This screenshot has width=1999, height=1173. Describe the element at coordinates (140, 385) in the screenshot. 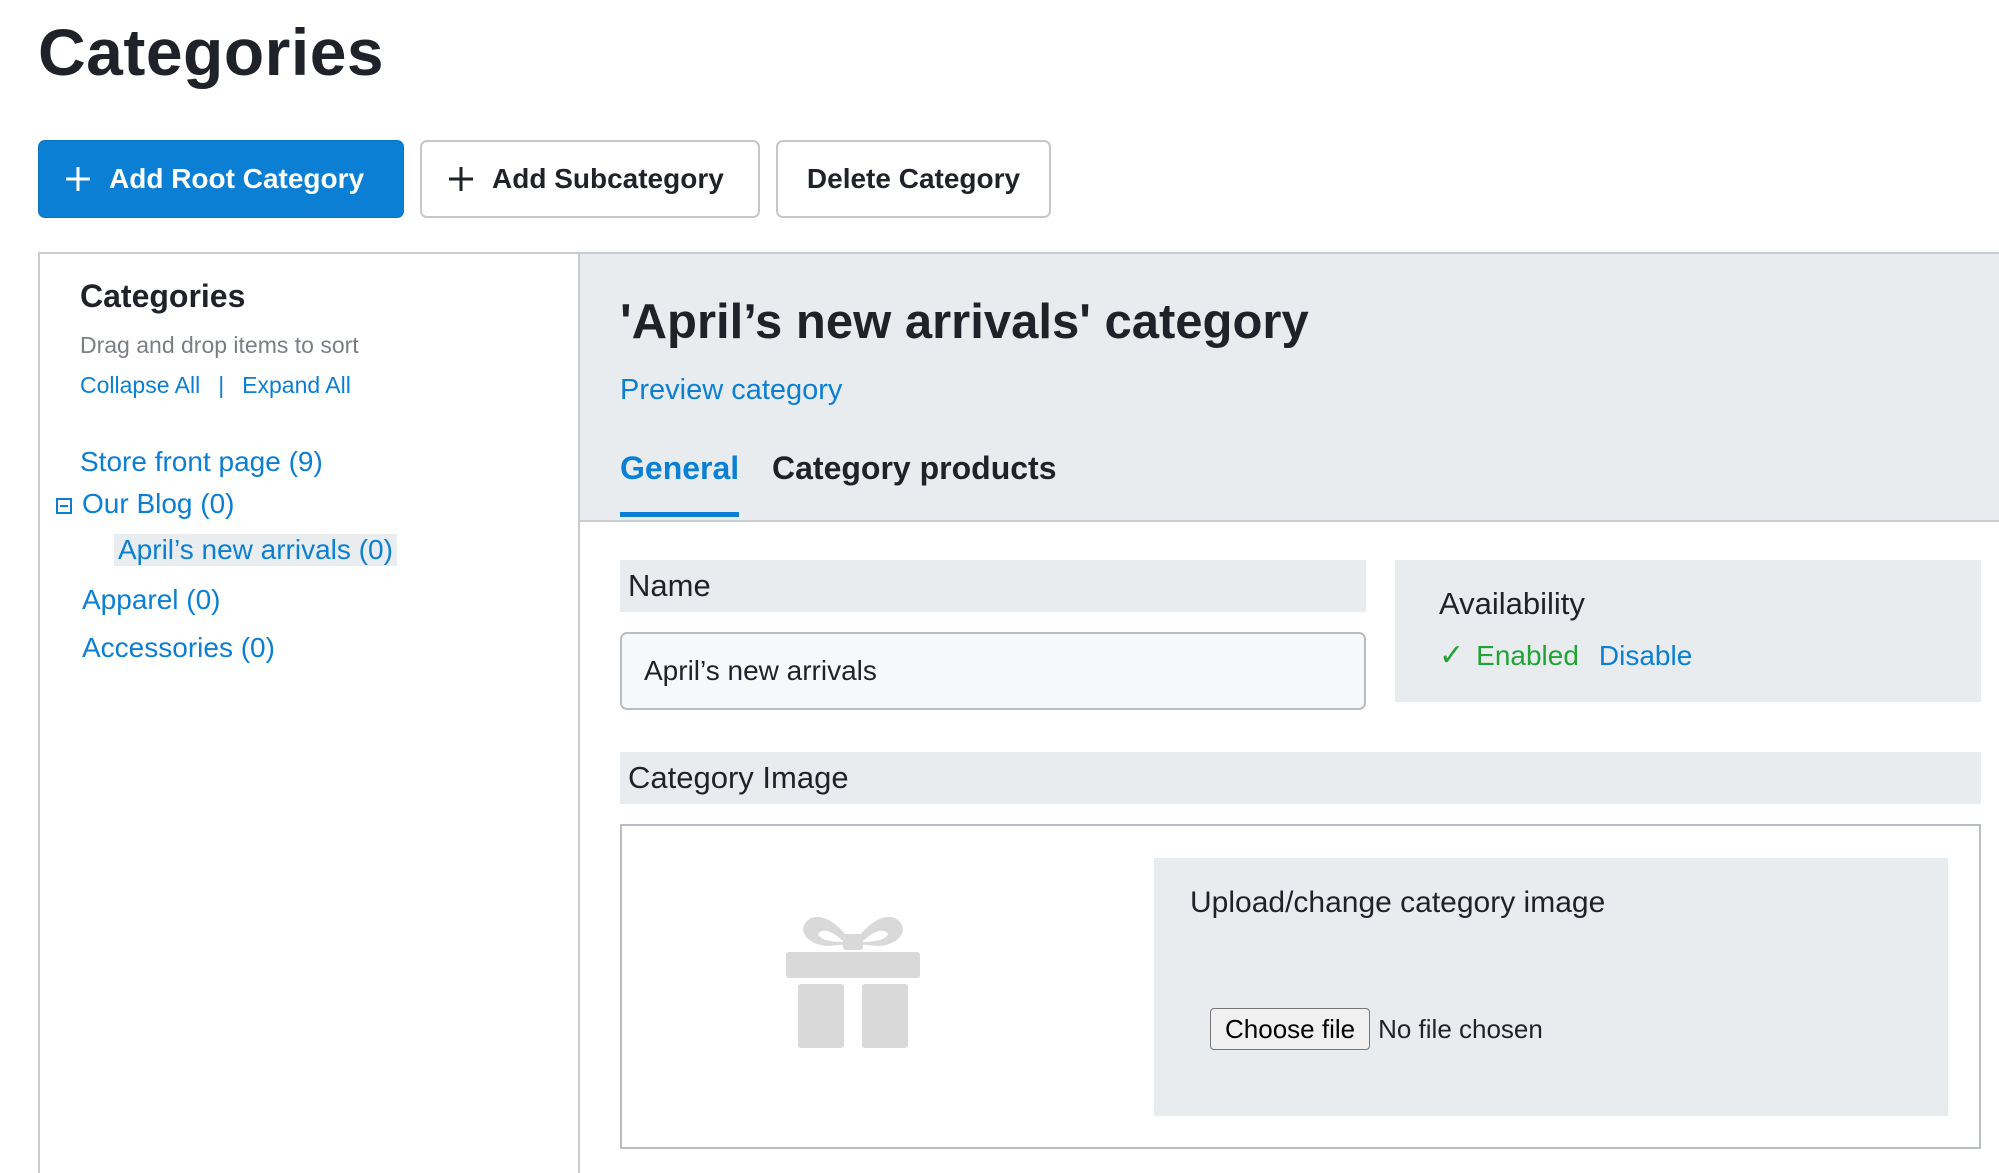

I see `collapse-all-link: Collapse All` at that location.